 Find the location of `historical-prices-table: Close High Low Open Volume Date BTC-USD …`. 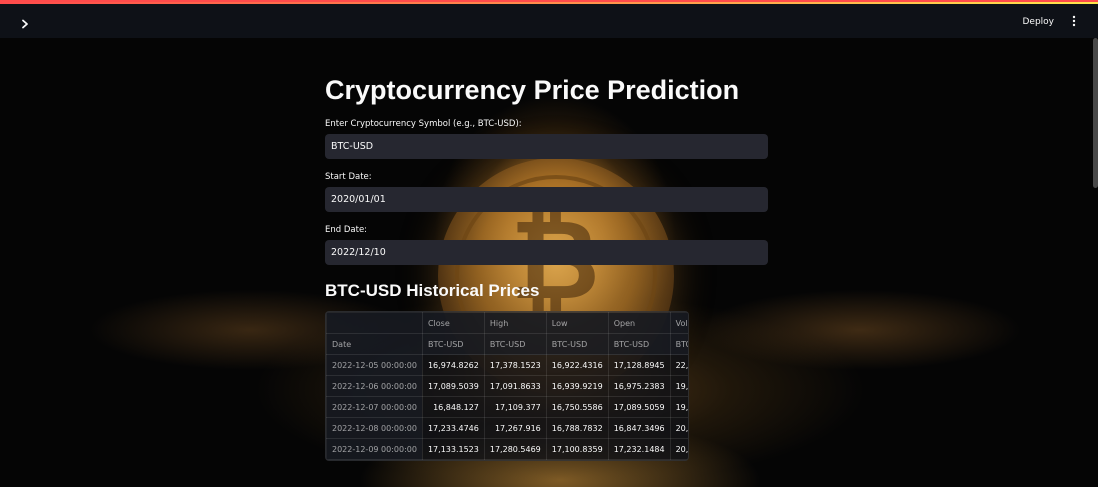

historical-prices-table: Close High Low Open Volume Date BTC-USD … is located at coordinates (507, 386).